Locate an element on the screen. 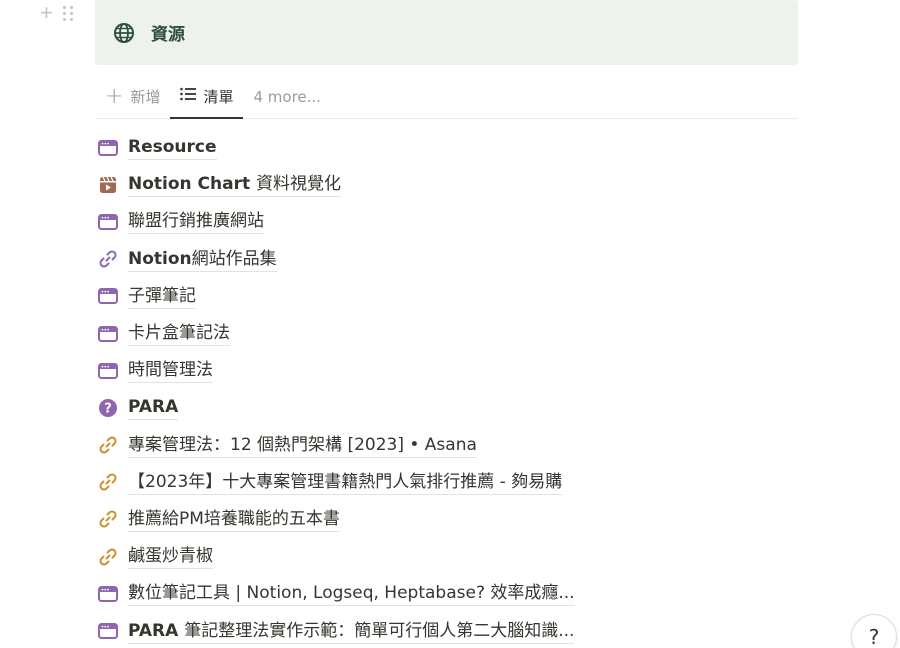  list-item: ? PARA is located at coordinates (336, 407).